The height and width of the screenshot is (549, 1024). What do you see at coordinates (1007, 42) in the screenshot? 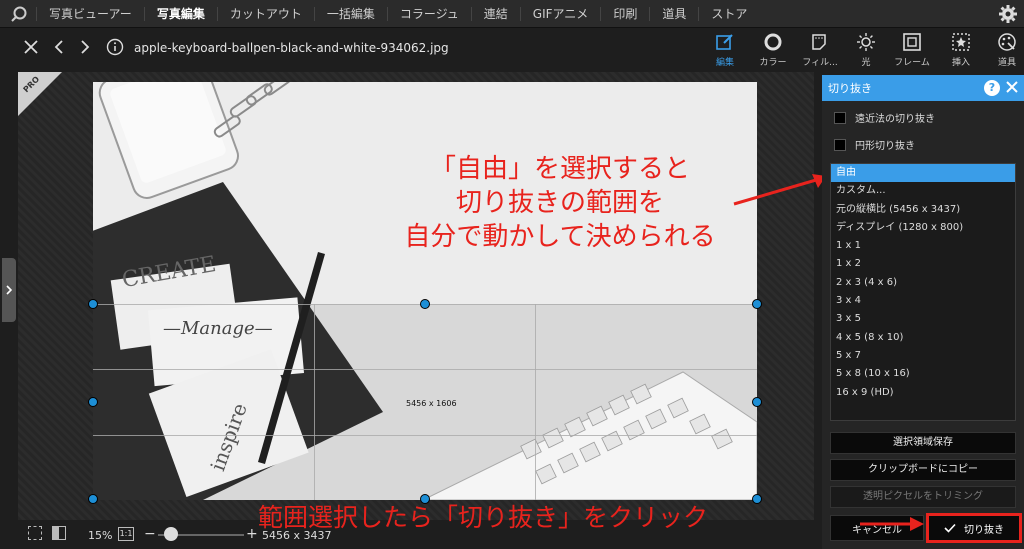
I see `palette-icon` at bounding box center [1007, 42].